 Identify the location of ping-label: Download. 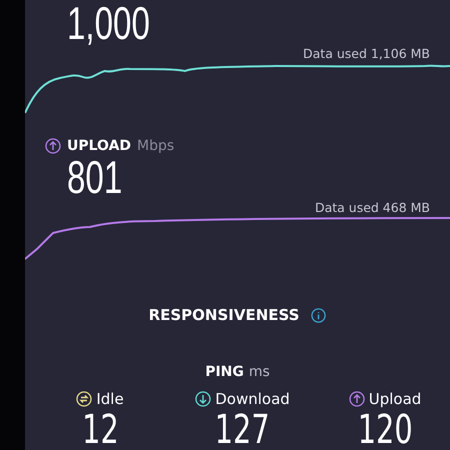
(252, 399).